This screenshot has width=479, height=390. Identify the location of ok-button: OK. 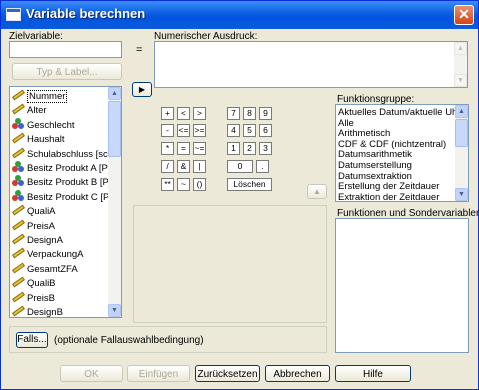
(91, 373).